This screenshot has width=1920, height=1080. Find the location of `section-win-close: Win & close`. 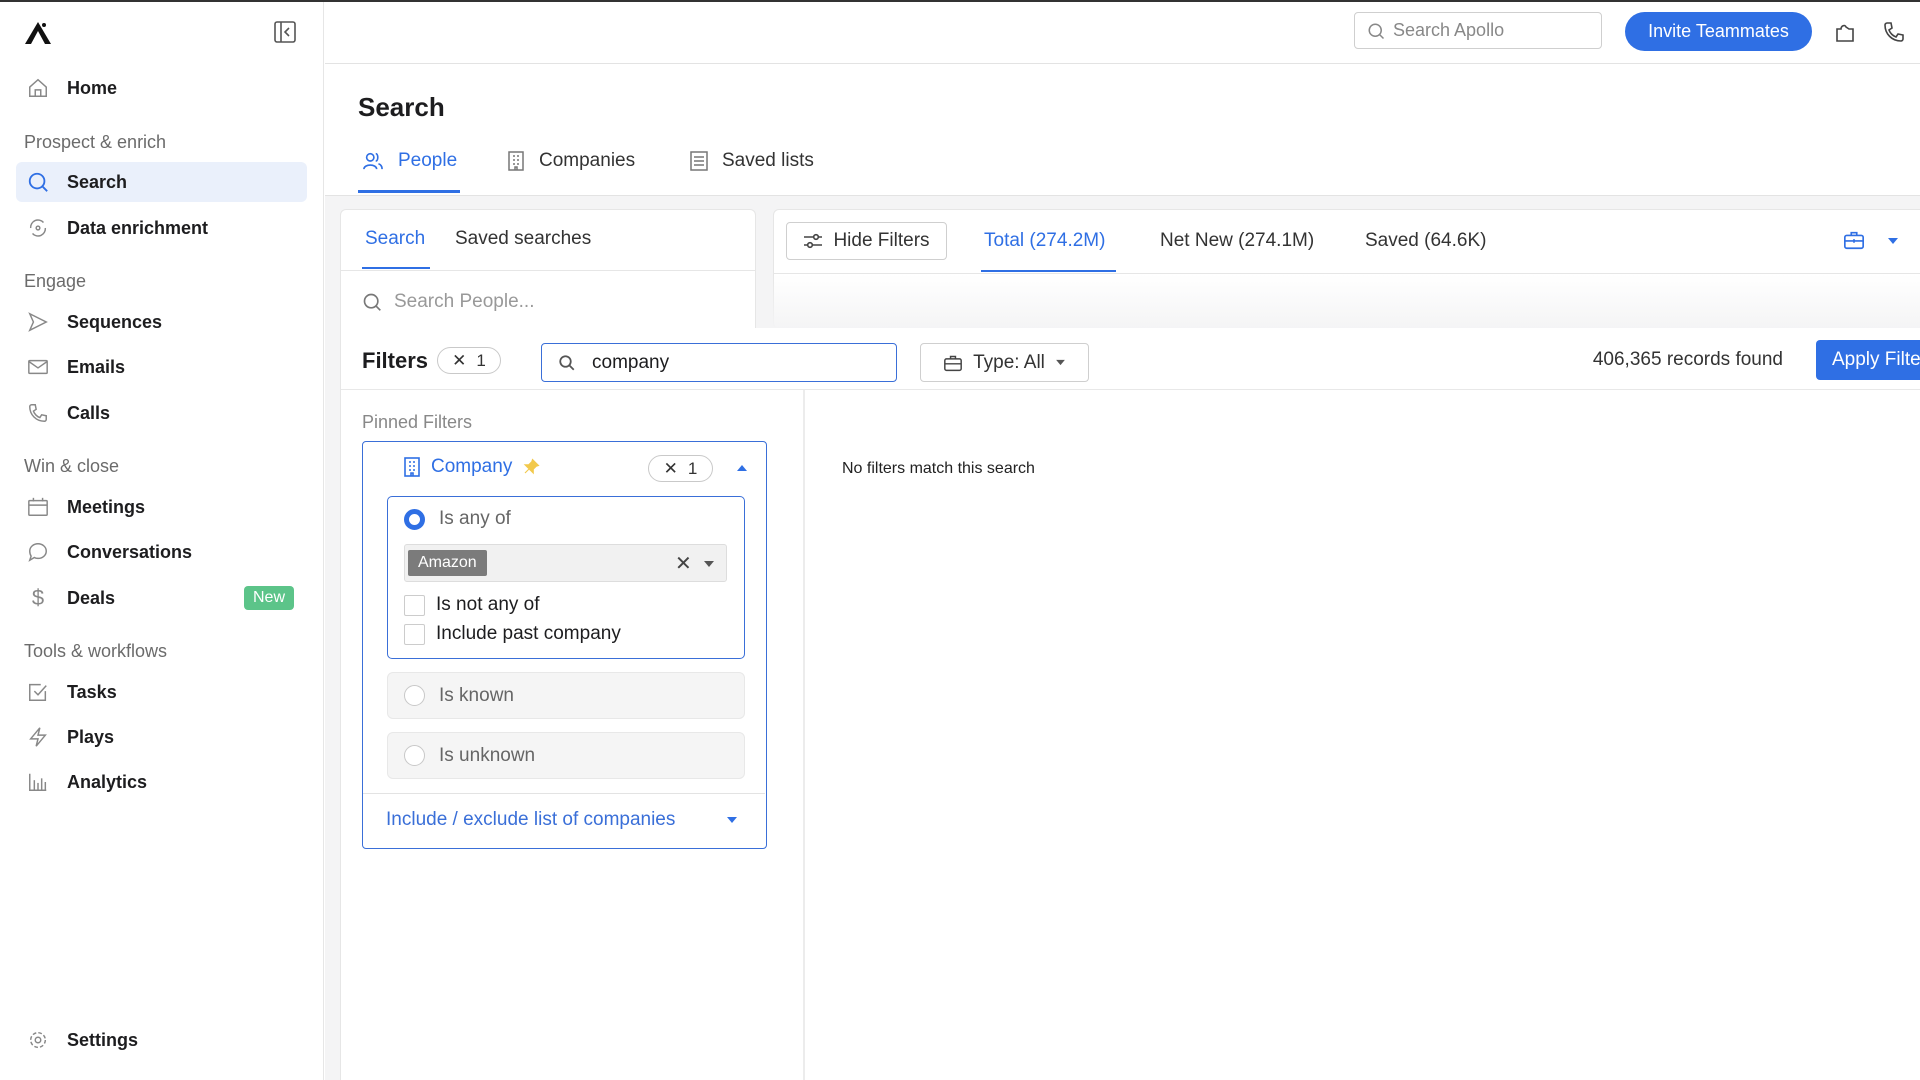

section-win-close: Win & close is located at coordinates (72, 466).